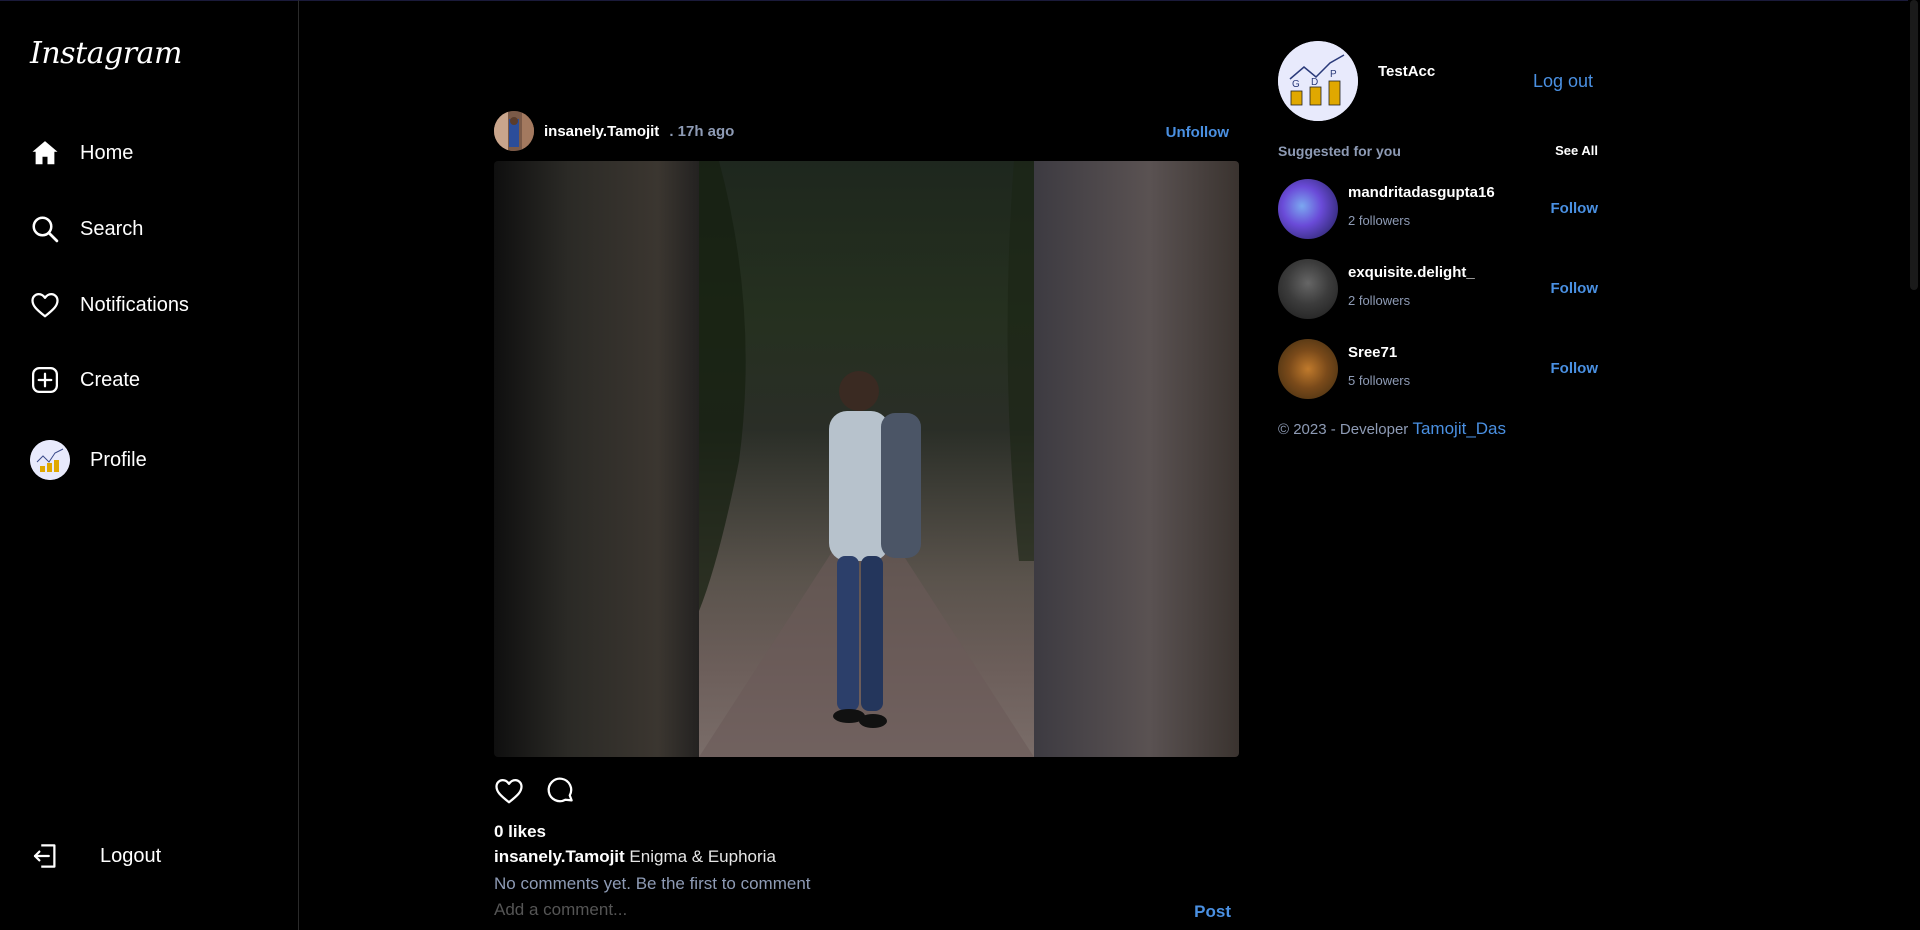  What do you see at coordinates (1406, 71) in the screenshot?
I see `current-username: TestAcc` at bounding box center [1406, 71].